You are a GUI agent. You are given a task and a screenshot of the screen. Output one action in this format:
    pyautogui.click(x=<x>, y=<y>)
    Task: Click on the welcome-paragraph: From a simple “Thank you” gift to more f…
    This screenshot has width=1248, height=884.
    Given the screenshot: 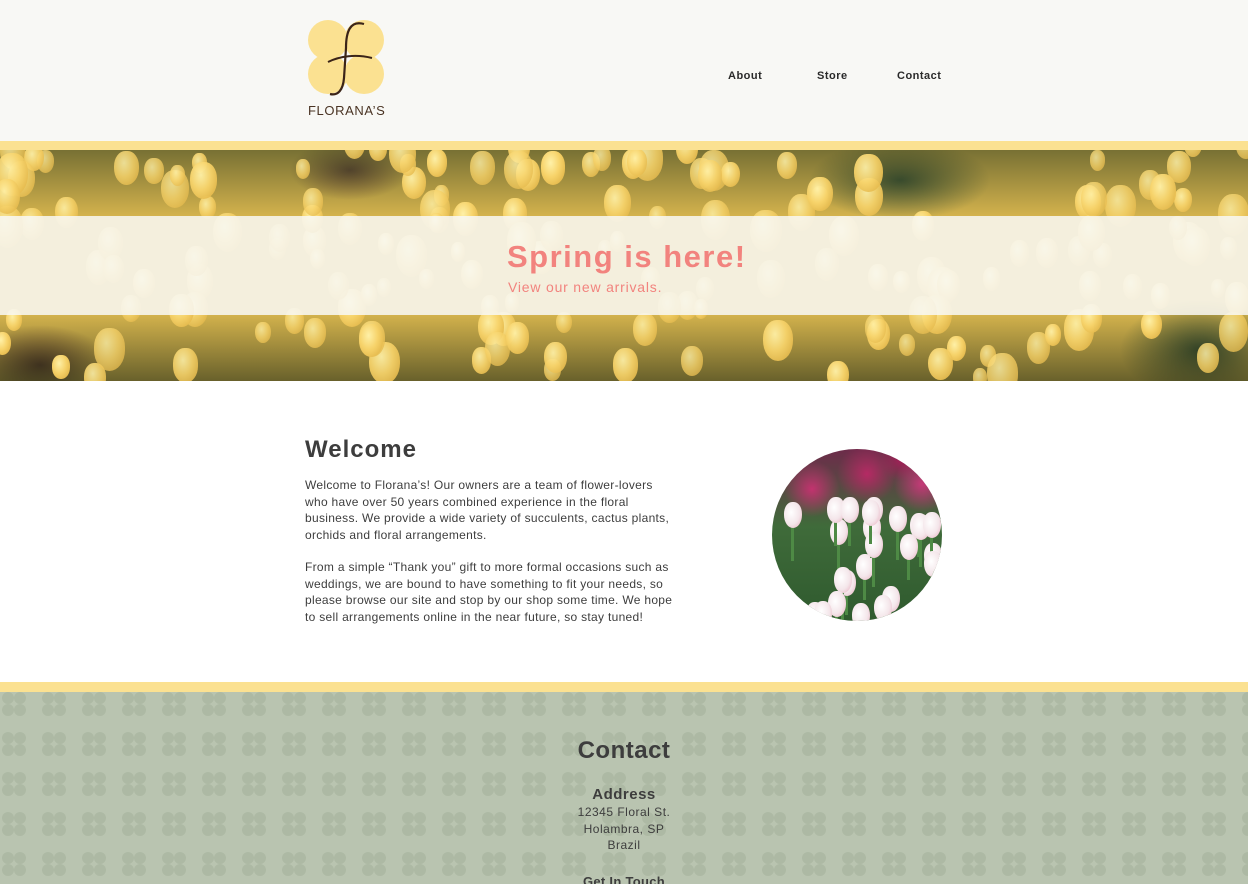 What is the action you would take?
    pyautogui.click(x=489, y=592)
    